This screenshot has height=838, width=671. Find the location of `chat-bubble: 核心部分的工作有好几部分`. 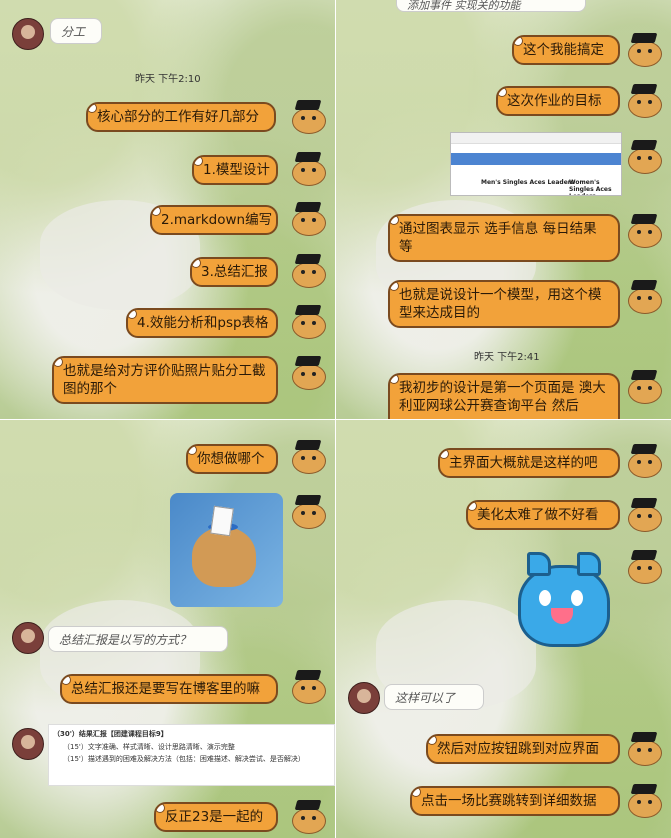

chat-bubble: 核心部分的工作有好几部分 is located at coordinates (181, 117).